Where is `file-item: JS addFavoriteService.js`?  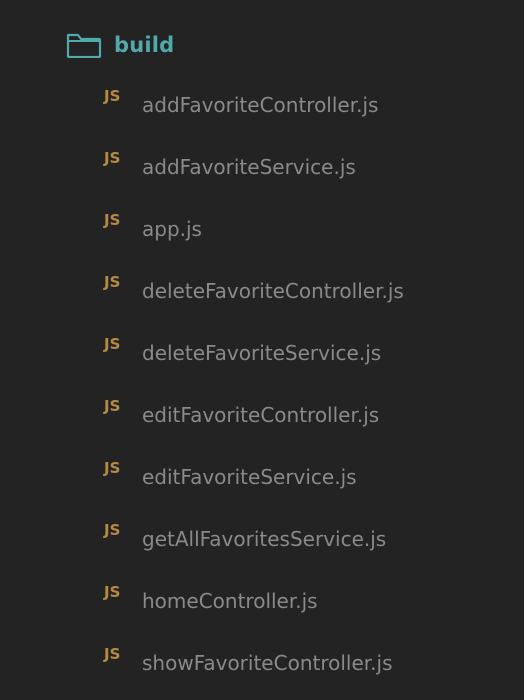 file-item: JS addFavoriteService.js is located at coordinates (254, 179).